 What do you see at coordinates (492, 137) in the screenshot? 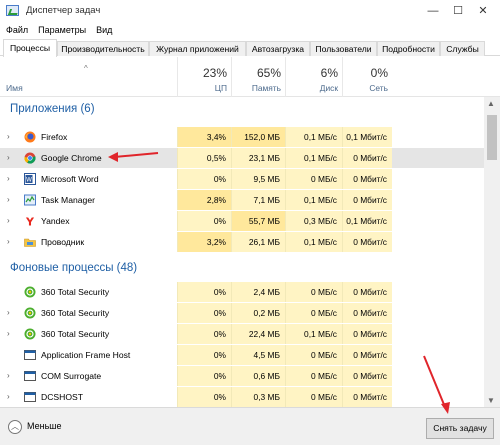
I see `scroll-thumb` at bounding box center [492, 137].